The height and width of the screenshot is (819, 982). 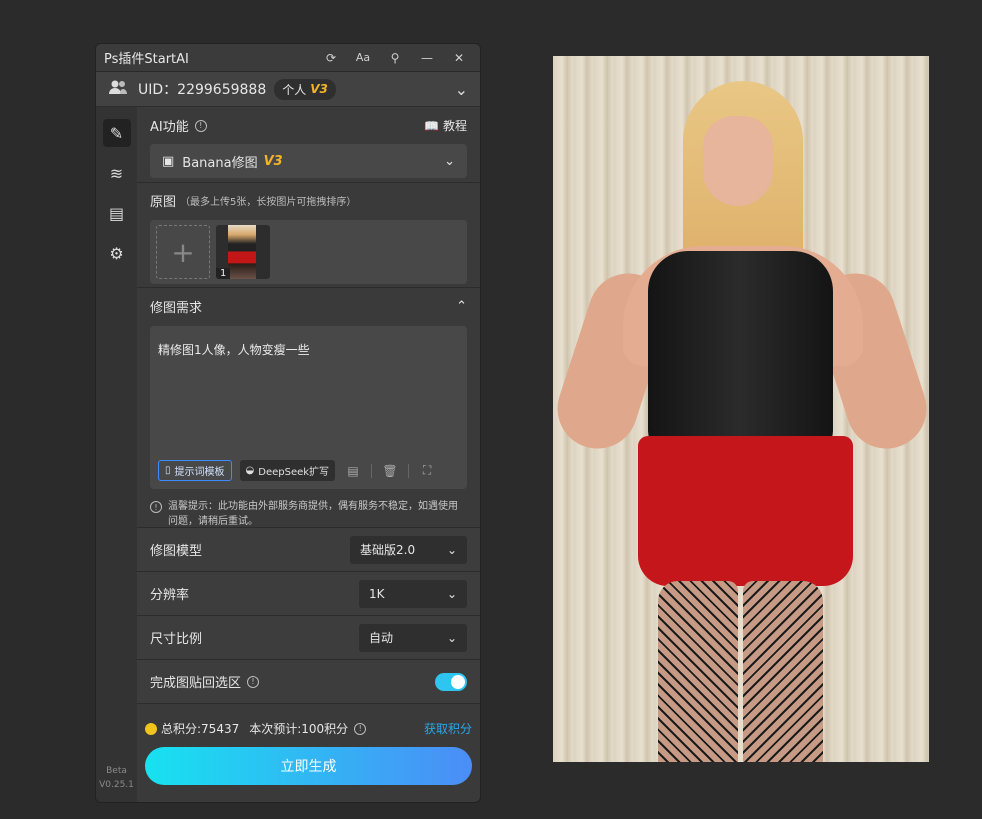 I want to click on add-image-button: +, so click(x=183, y=252).